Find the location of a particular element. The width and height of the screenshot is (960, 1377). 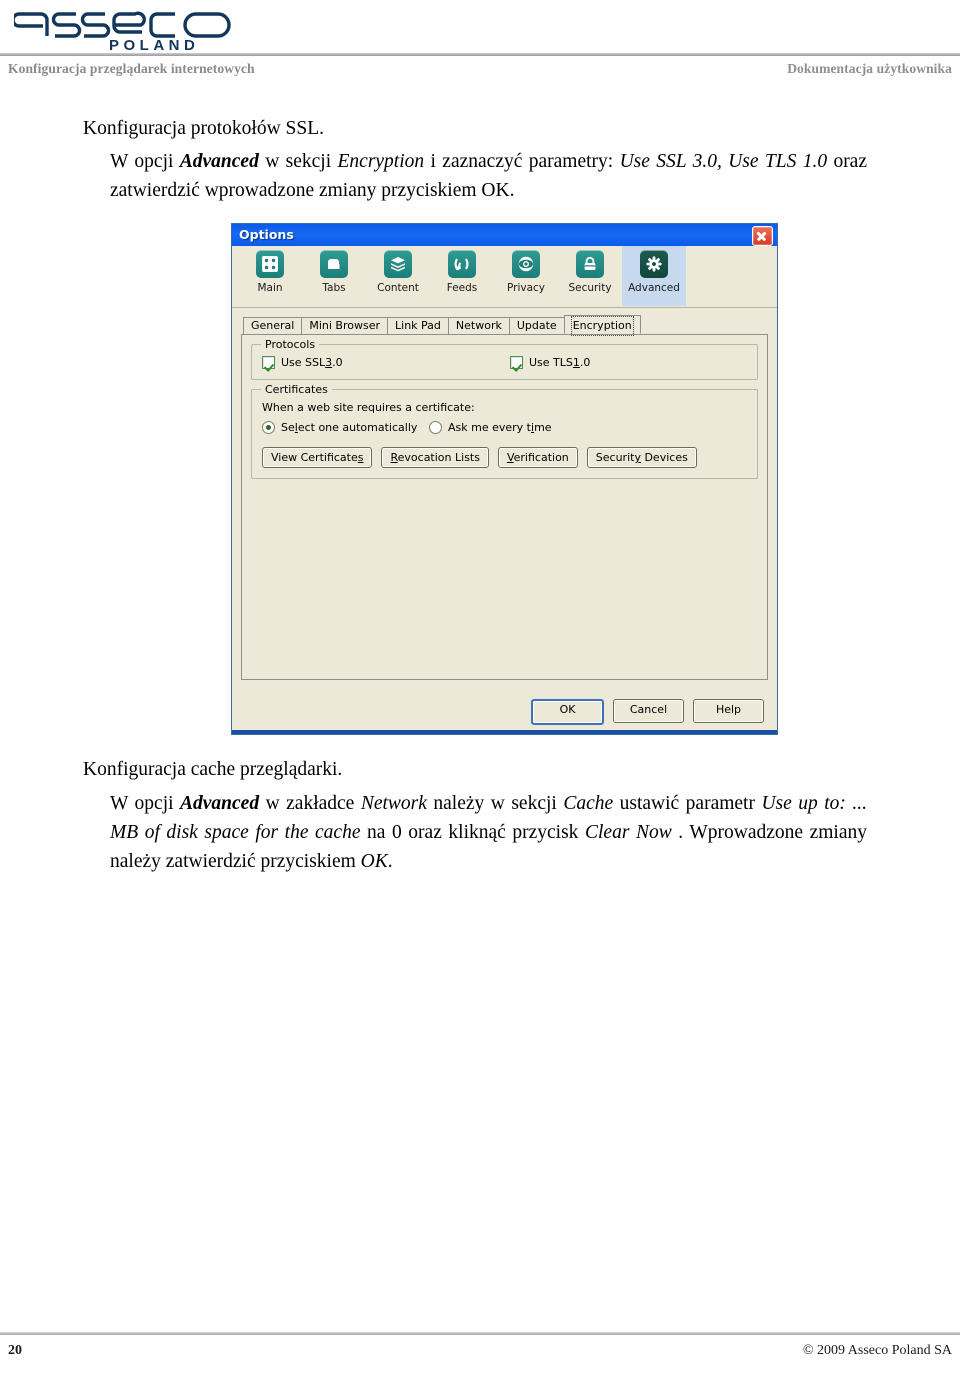

p2-t1: W opcji is located at coordinates (145, 803).